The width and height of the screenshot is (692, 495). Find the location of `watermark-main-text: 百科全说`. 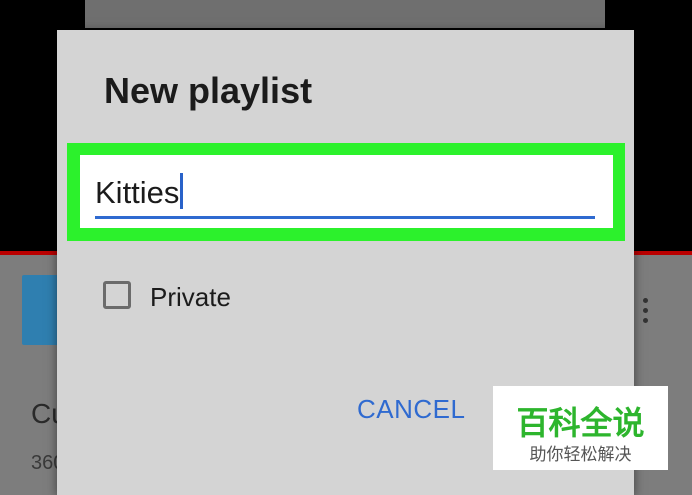

watermark-main-text: 百科全说 is located at coordinates (580, 423).